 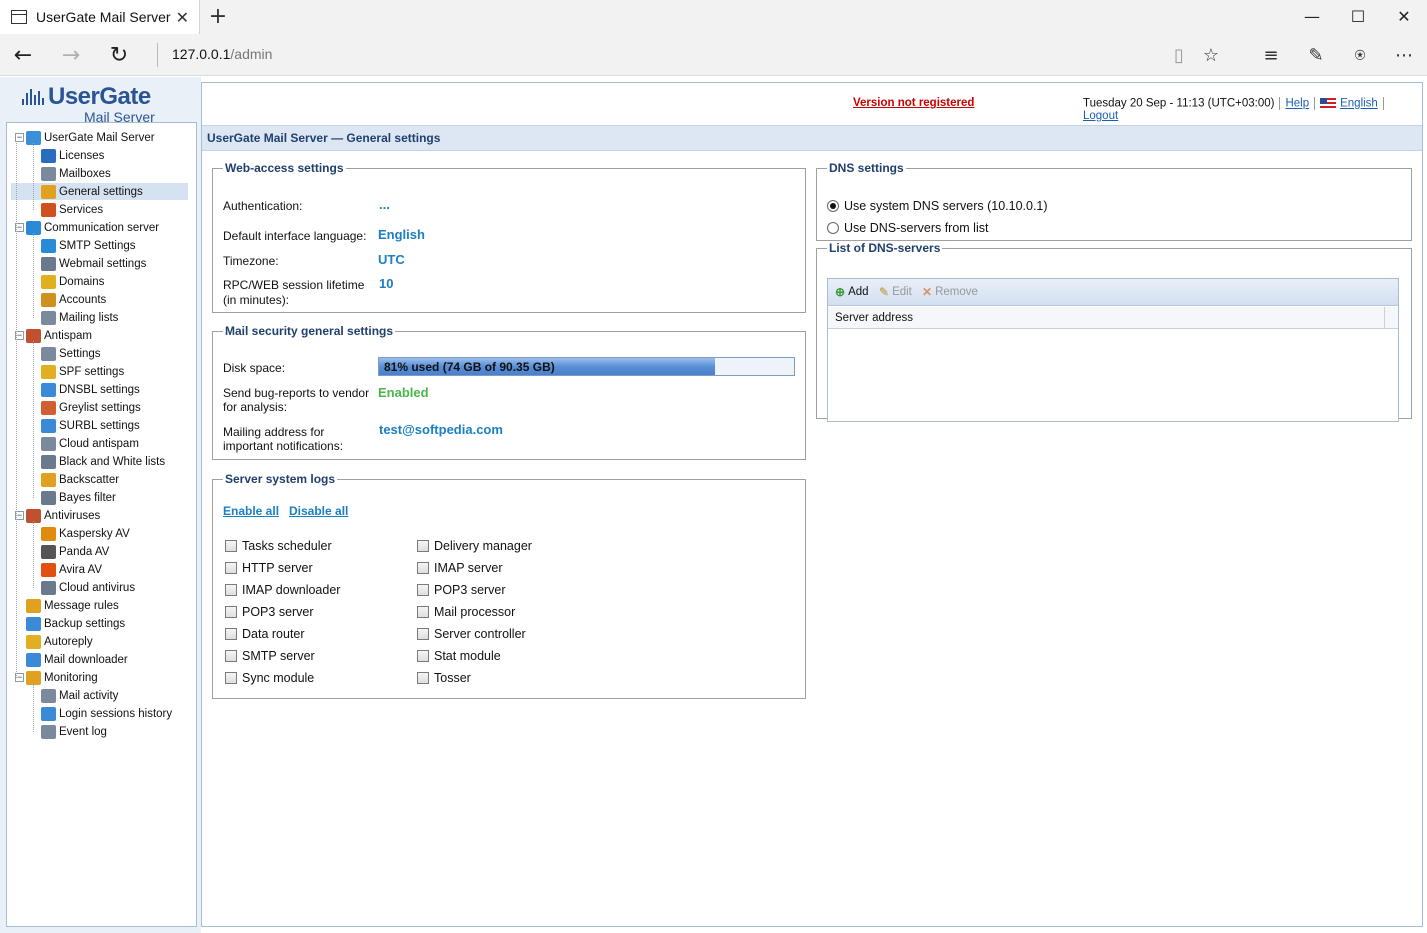 What do you see at coordinates (318, 511) in the screenshot?
I see `disable-all-link: Disable all` at bounding box center [318, 511].